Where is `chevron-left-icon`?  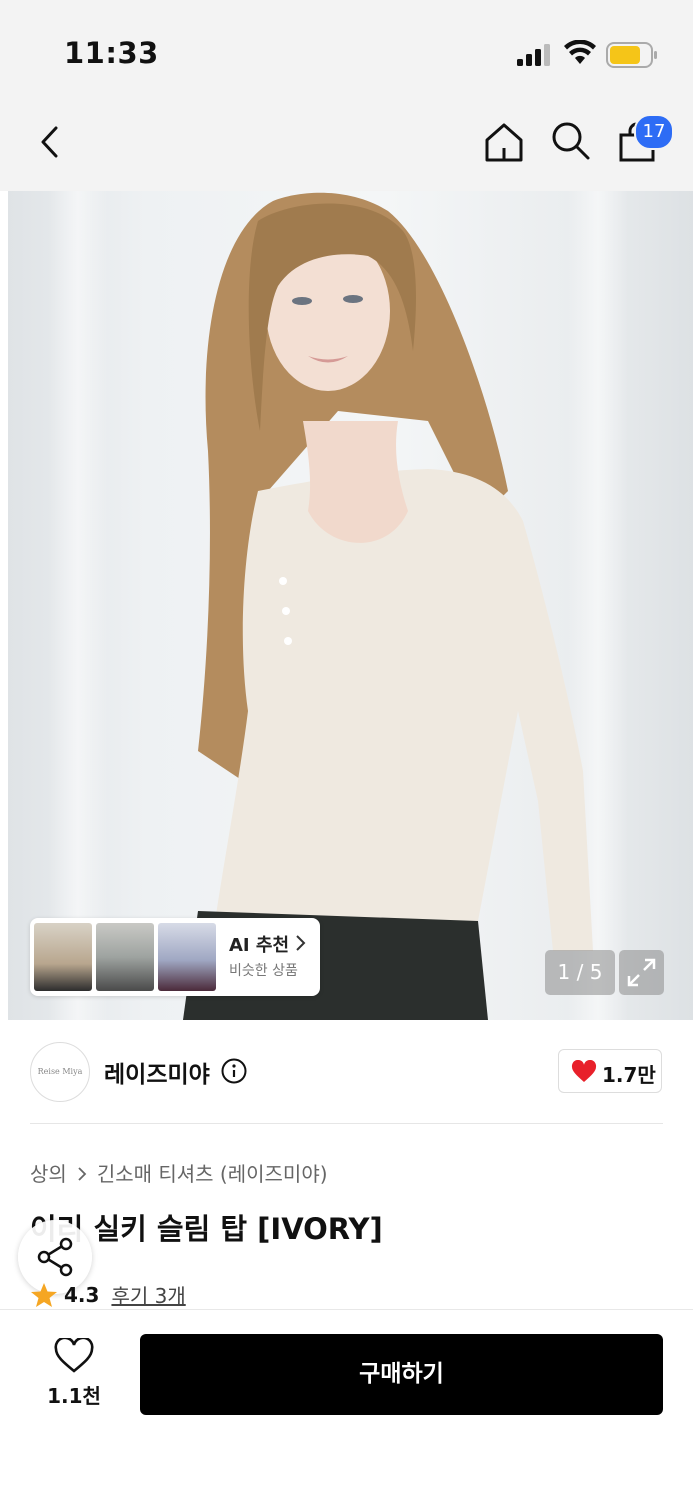
chevron-left-icon is located at coordinates (53, 142).